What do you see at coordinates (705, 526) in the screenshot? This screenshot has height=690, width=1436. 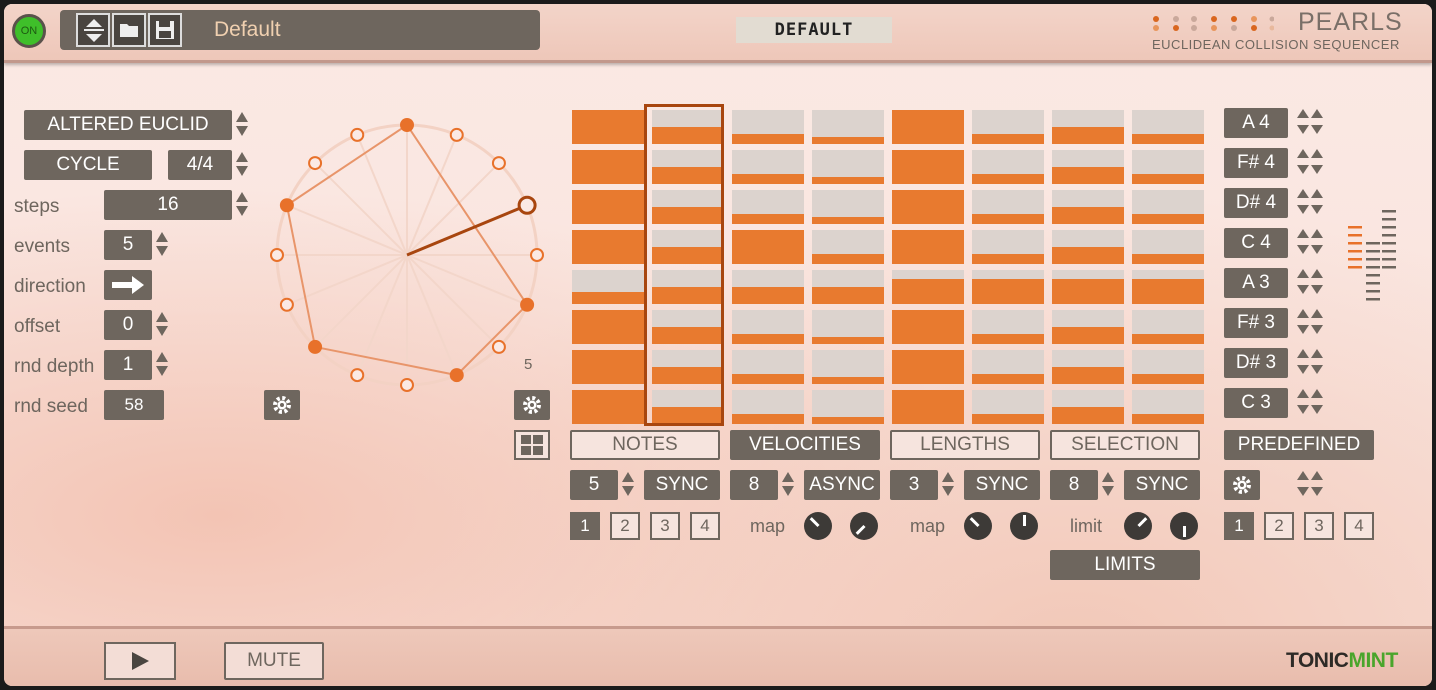 I see `notes-page-4: 4` at bounding box center [705, 526].